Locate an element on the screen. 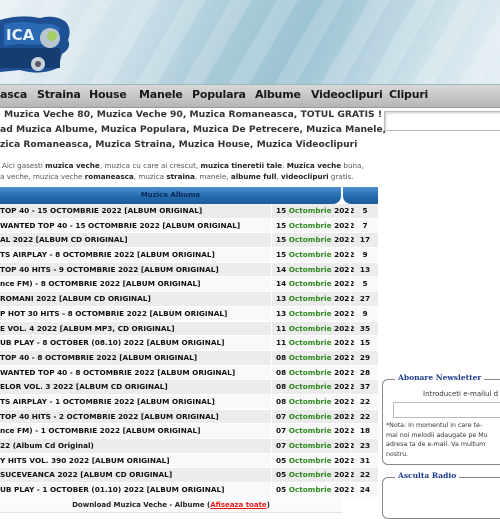 The image size is (500, 519). album-track-count: 9 is located at coordinates (364, 255).